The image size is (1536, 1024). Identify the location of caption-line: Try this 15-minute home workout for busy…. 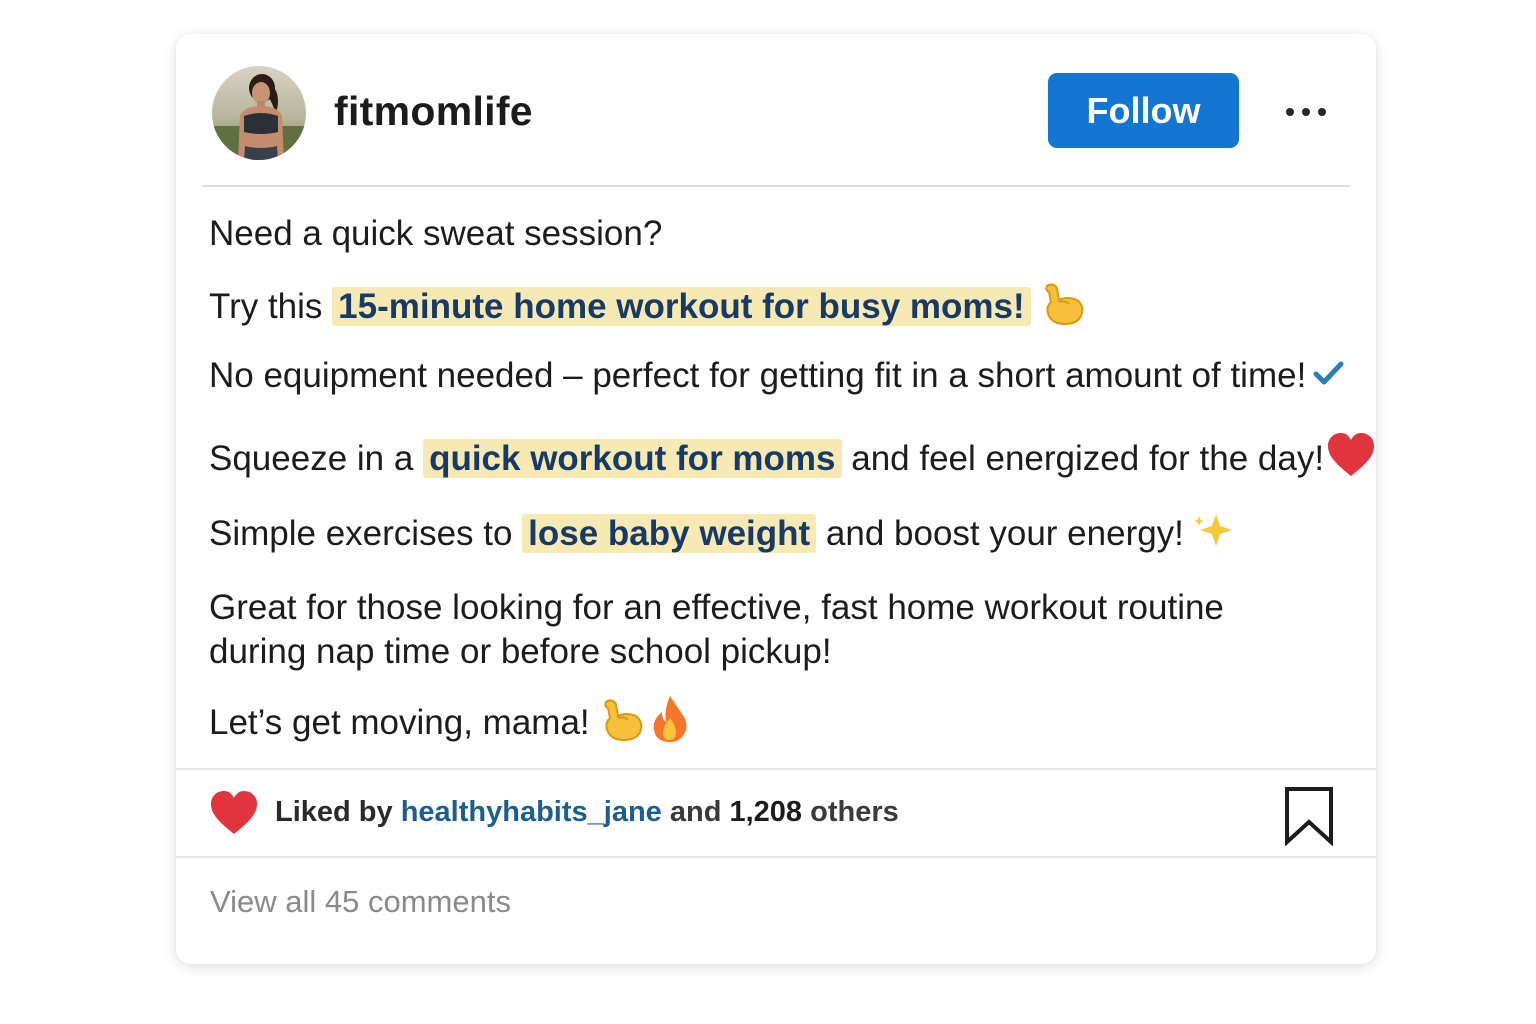
(648, 308).